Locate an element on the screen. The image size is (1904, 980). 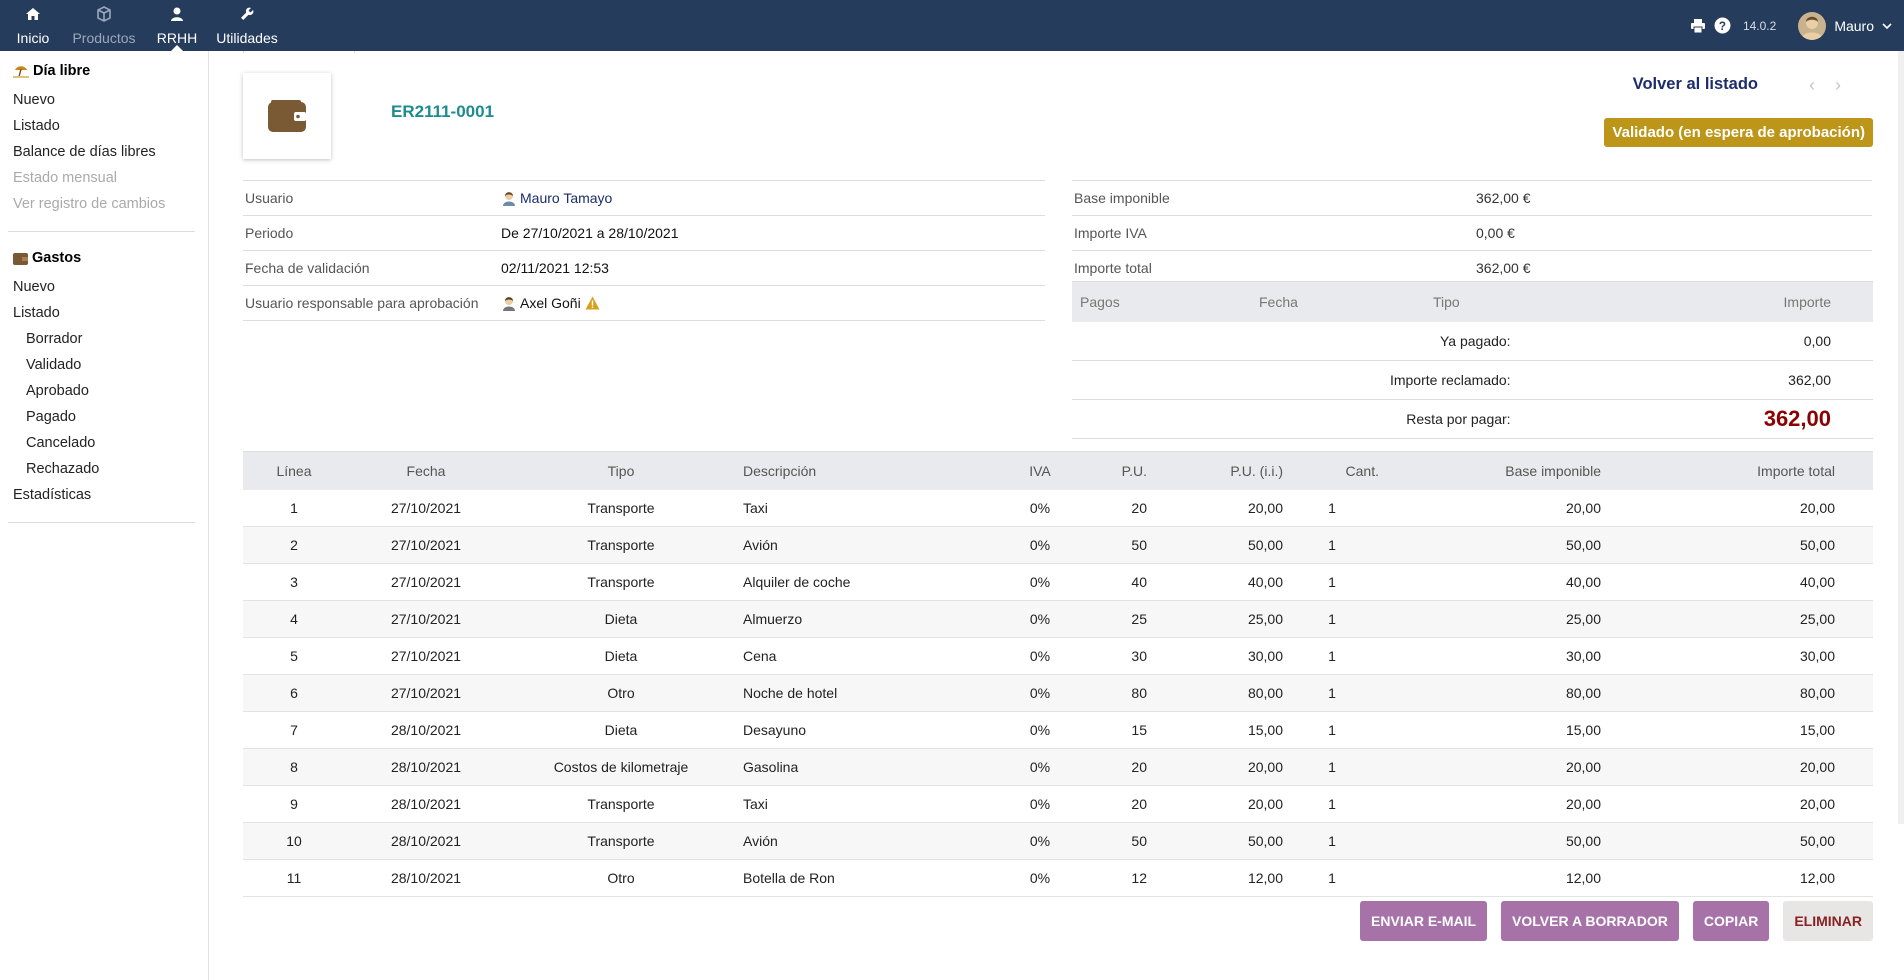
home-icon is located at coordinates (33, 14).